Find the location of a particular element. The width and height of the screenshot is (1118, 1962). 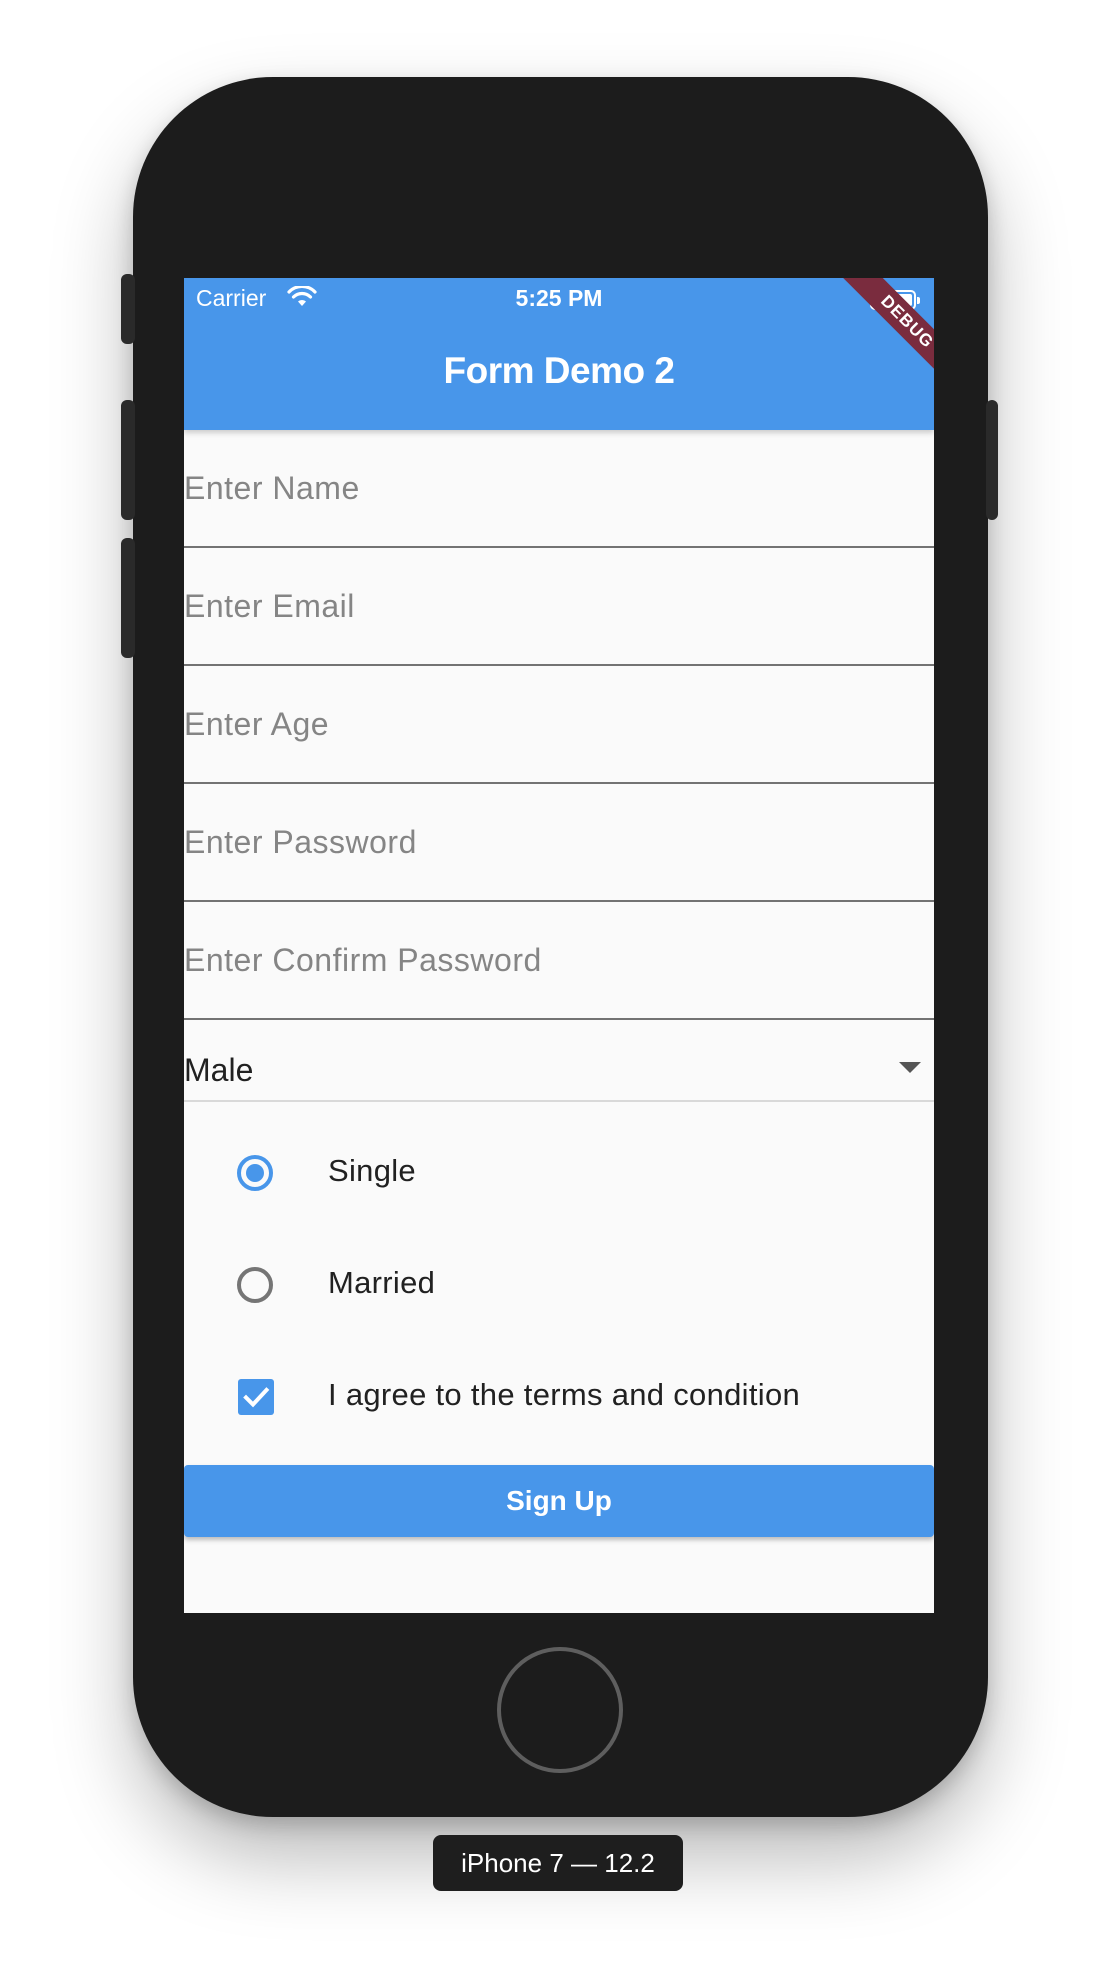

confirm-password-input is located at coordinates (559, 960).